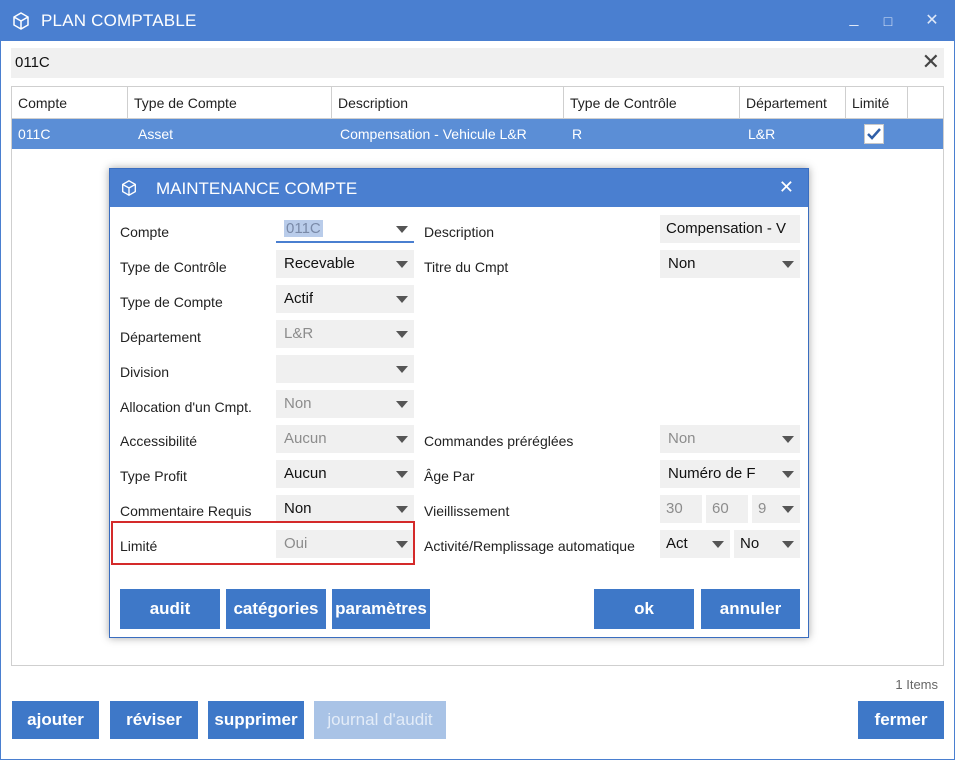  I want to click on label-compte: Compte, so click(145, 232).